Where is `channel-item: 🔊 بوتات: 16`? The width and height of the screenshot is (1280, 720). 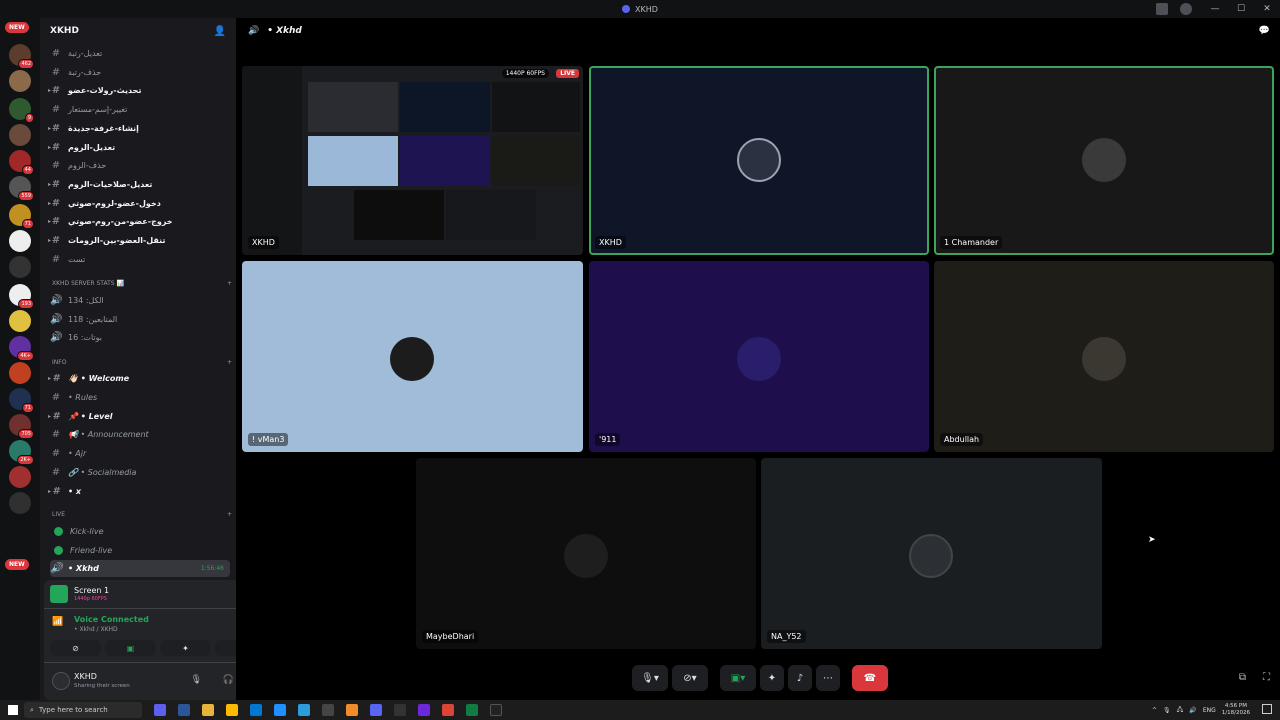
channel-item: 🔊 بوتات: 16 is located at coordinates (140, 337).